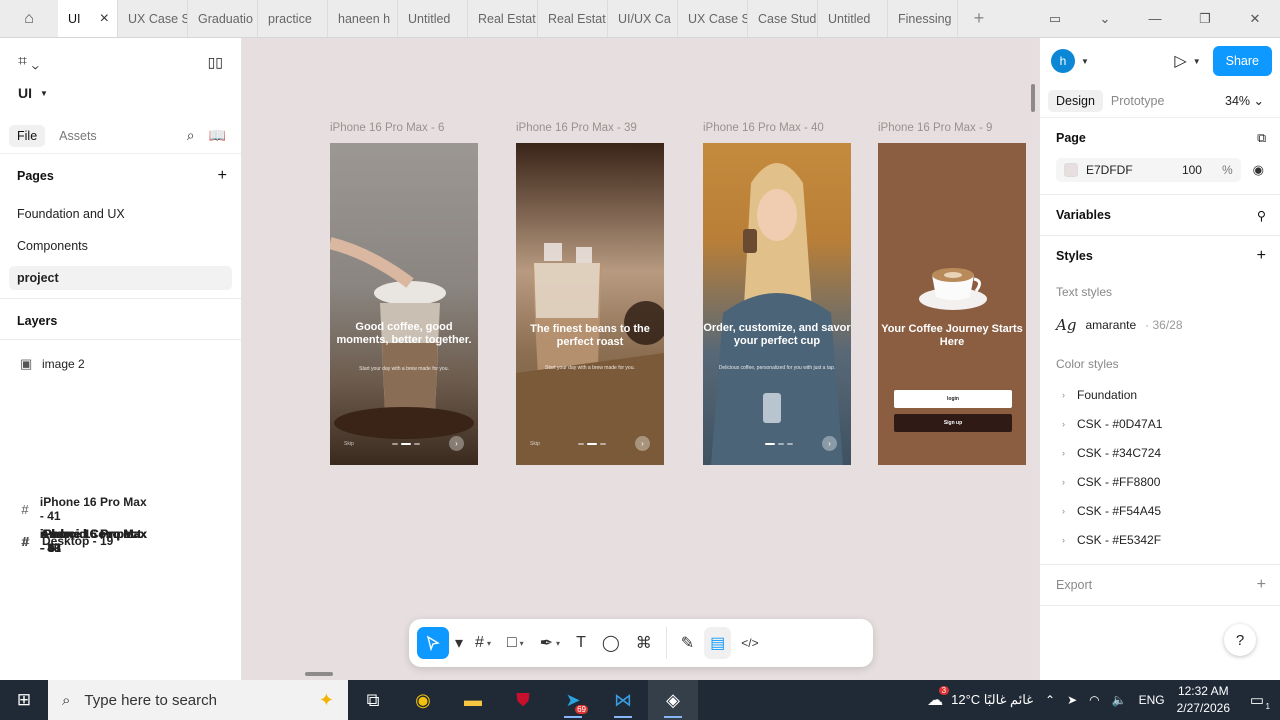  What do you see at coordinates (433, 643) in the screenshot?
I see `move-tool` at bounding box center [433, 643].